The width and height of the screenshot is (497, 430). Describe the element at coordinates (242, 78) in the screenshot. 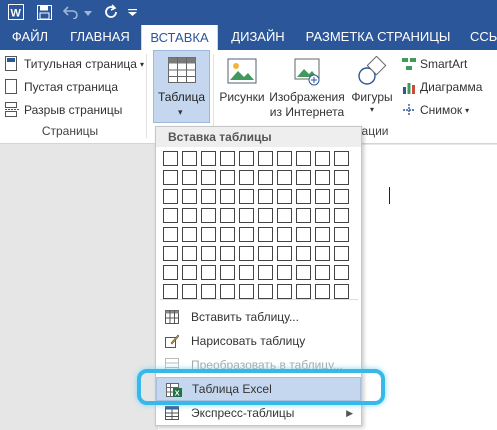

I see `pictures-button: Рисунки` at that location.